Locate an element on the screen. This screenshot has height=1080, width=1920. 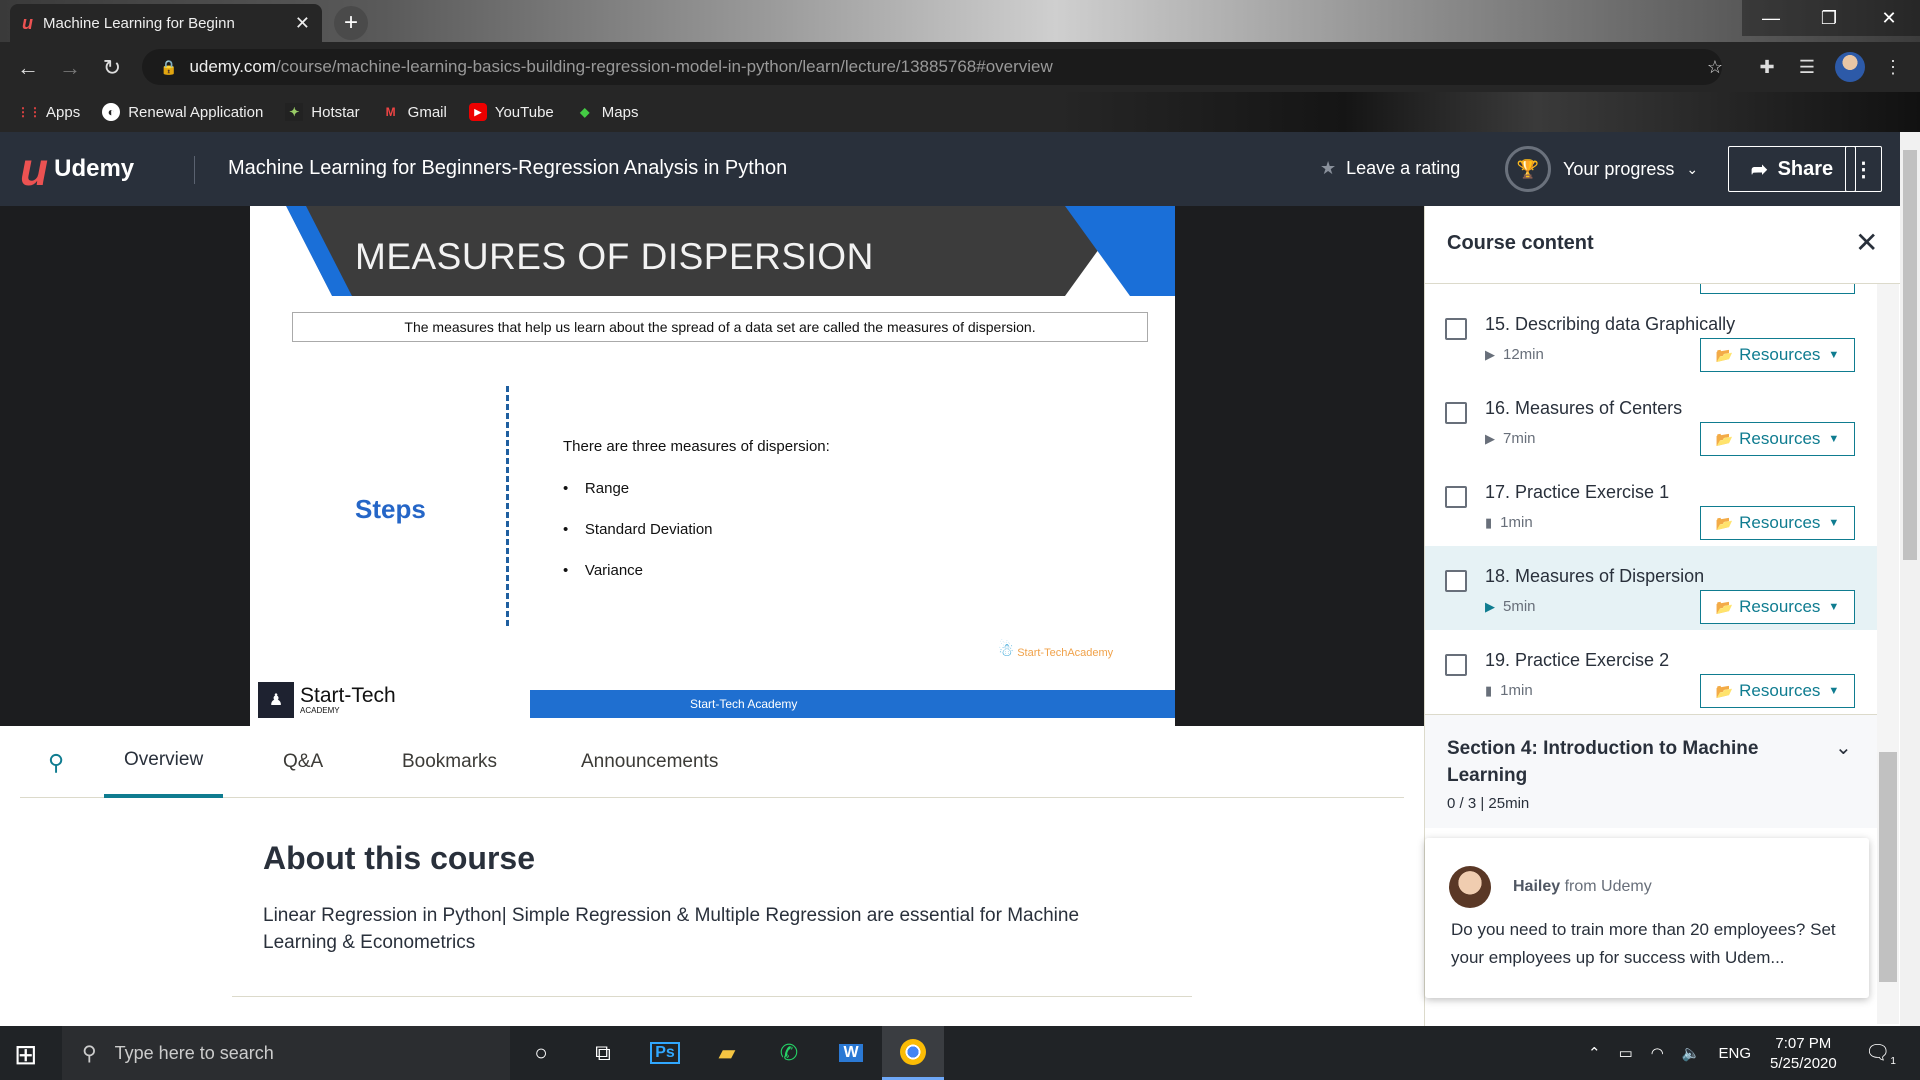
extensions-icon: ✚ is located at coordinates (1767, 67).